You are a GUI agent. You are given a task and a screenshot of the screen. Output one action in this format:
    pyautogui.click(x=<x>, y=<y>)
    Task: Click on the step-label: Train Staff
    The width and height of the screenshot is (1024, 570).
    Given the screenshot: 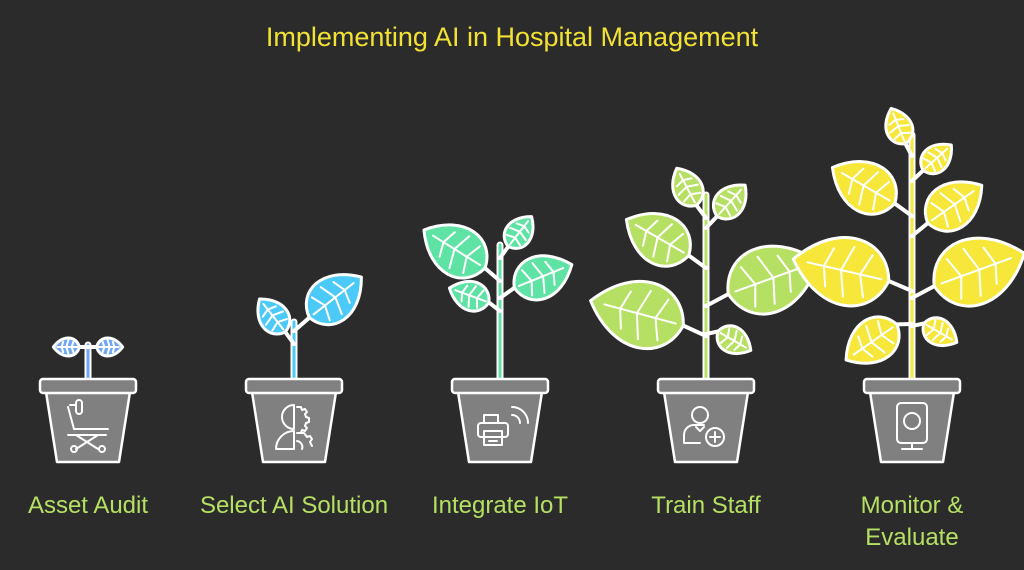 What is the action you would take?
    pyautogui.click(x=706, y=505)
    